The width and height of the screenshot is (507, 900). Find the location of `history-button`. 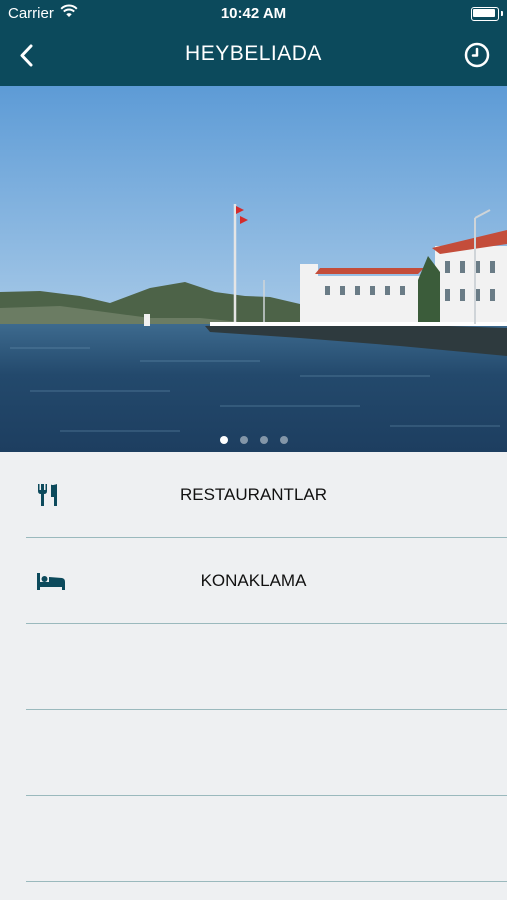

history-button is located at coordinates (477, 55).